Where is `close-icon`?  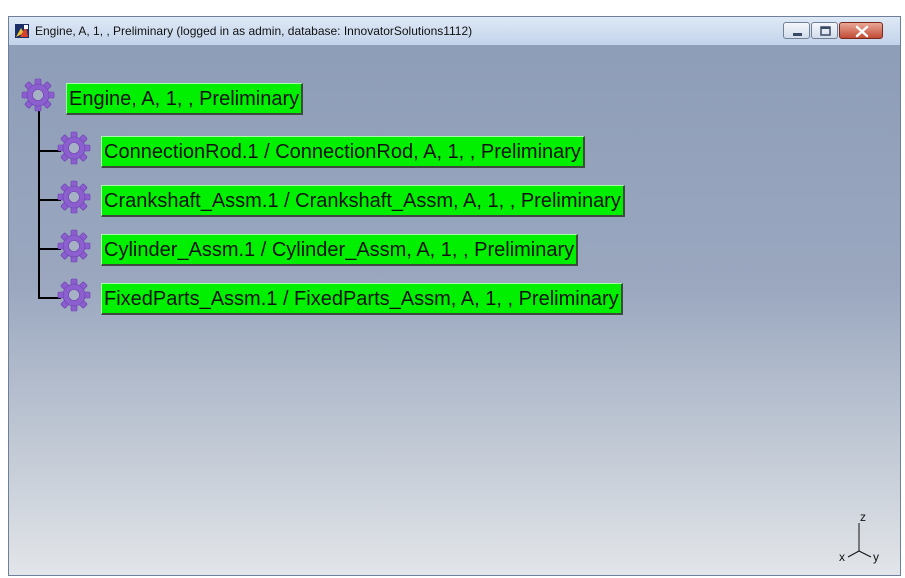 close-icon is located at coordinates (862, 31).